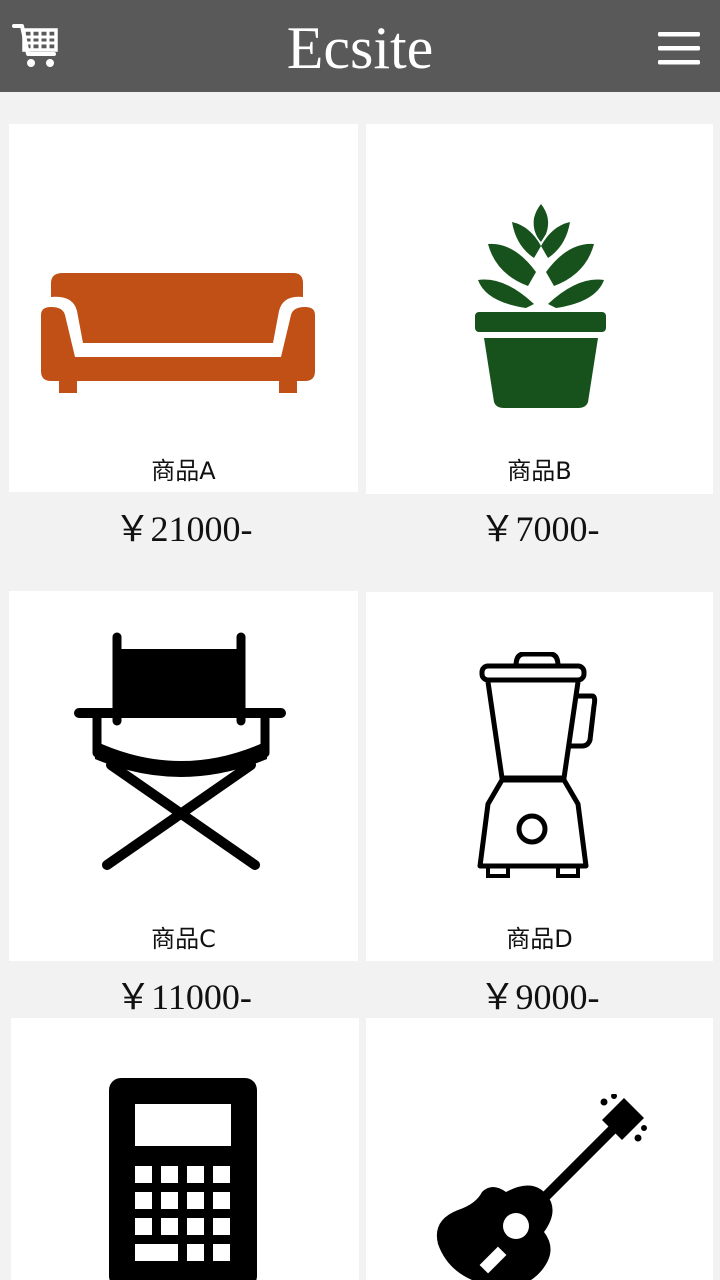 Image resolution: width=720 pixels, height=1280 pixels. Describe the element at coordinates (183, 1179) in the screenshot. I see `calculator-icon` at that location.